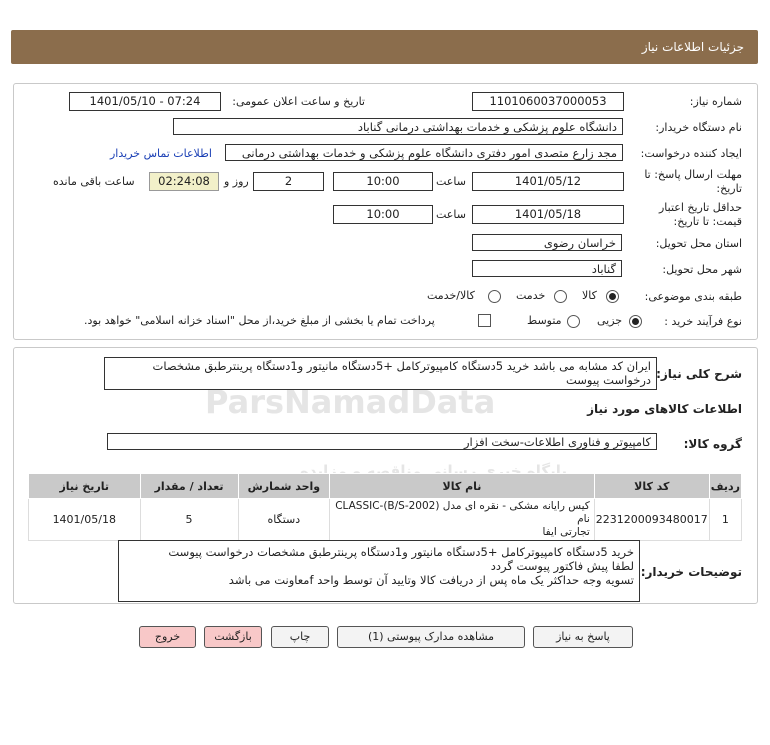 The height and width of the screenshot is (745, 770). Describe the element at coordinates (288, 181) in the screenshot. I see `days-field: 2` at that location.